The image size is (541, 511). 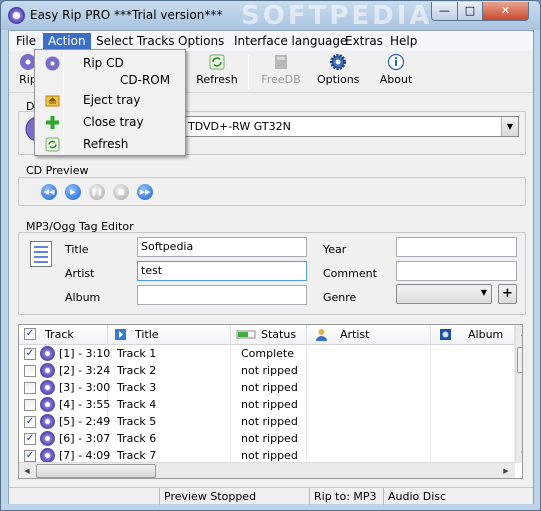 I want to click on maximize-button: □, so click(x=470, y=11).